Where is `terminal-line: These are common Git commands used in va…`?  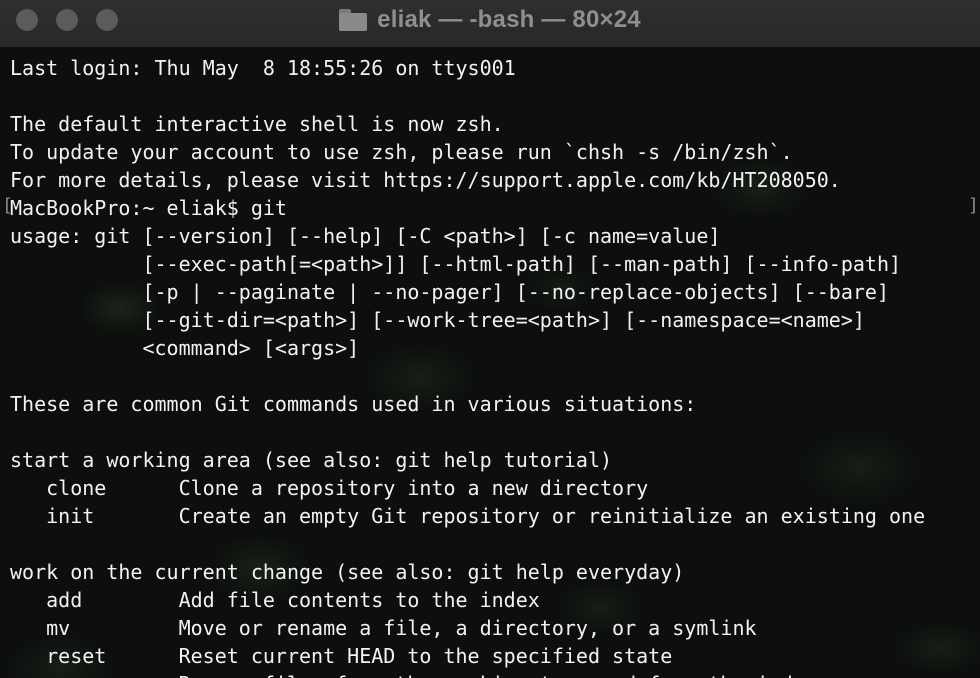
terminal-line: These are common Git commands used in va… is located at coordinates (353, 404).